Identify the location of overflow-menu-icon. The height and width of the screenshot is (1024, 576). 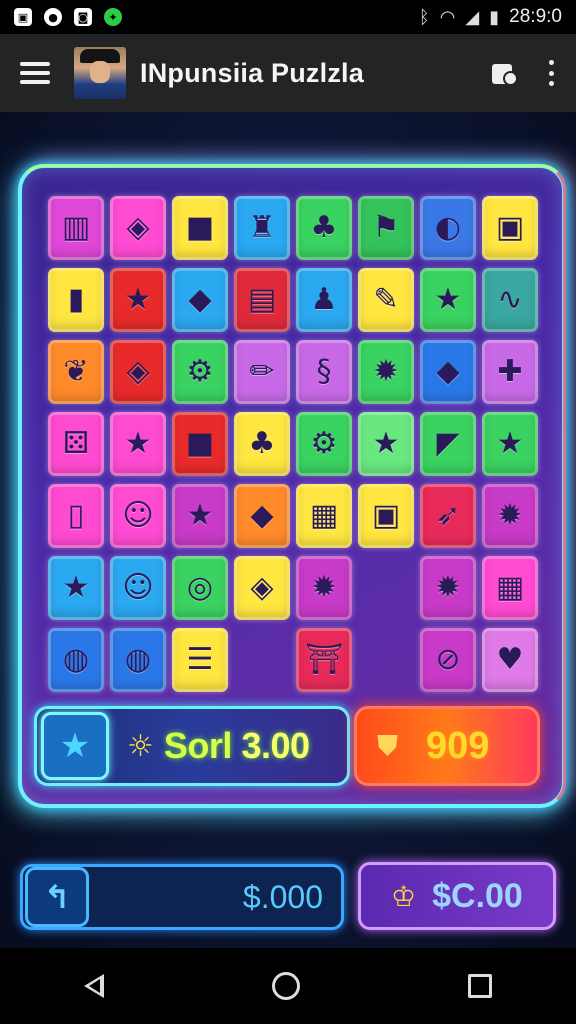
(551, 73).